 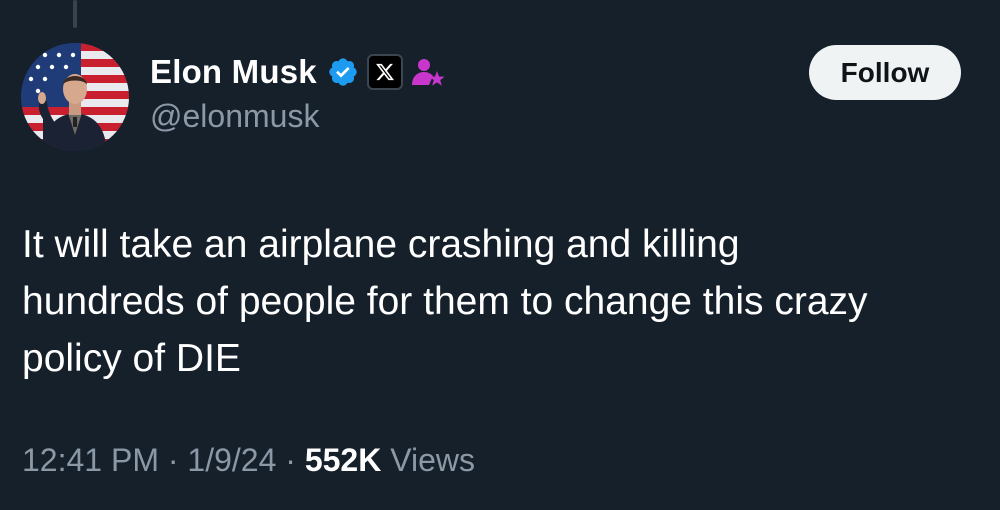 What do you see at coordinates (234, 116) in the screenshot?
I see `author-handle: @elonmusk` at bounding box center [234, 116].